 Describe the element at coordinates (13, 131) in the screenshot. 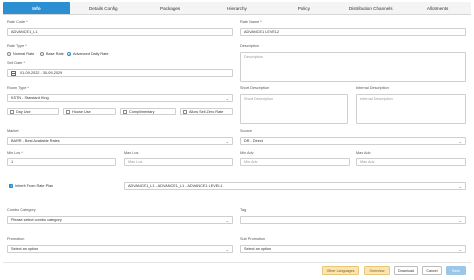

I see `market-label: Market` at that location.